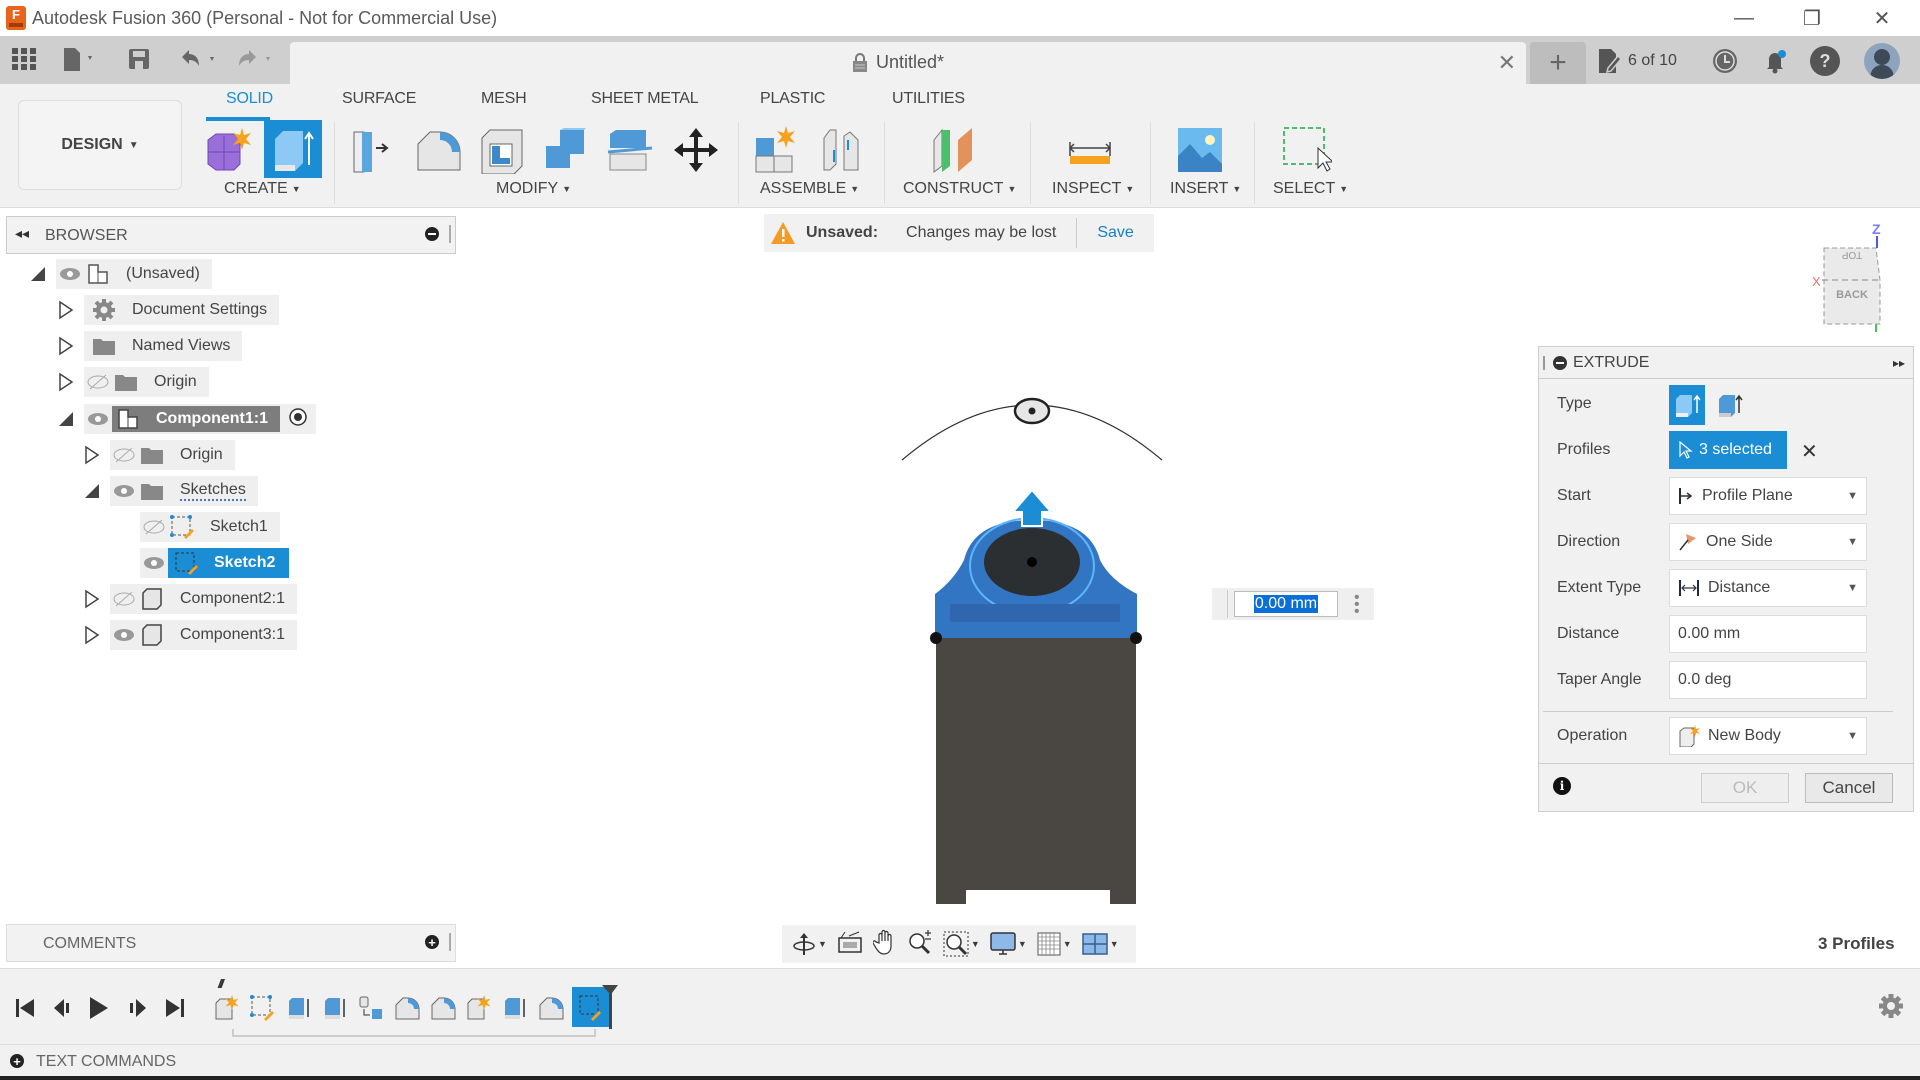  What do you see at coordinates (139, 59) in the screenshot?
I see `save-button` at bounding box center [139, 59].